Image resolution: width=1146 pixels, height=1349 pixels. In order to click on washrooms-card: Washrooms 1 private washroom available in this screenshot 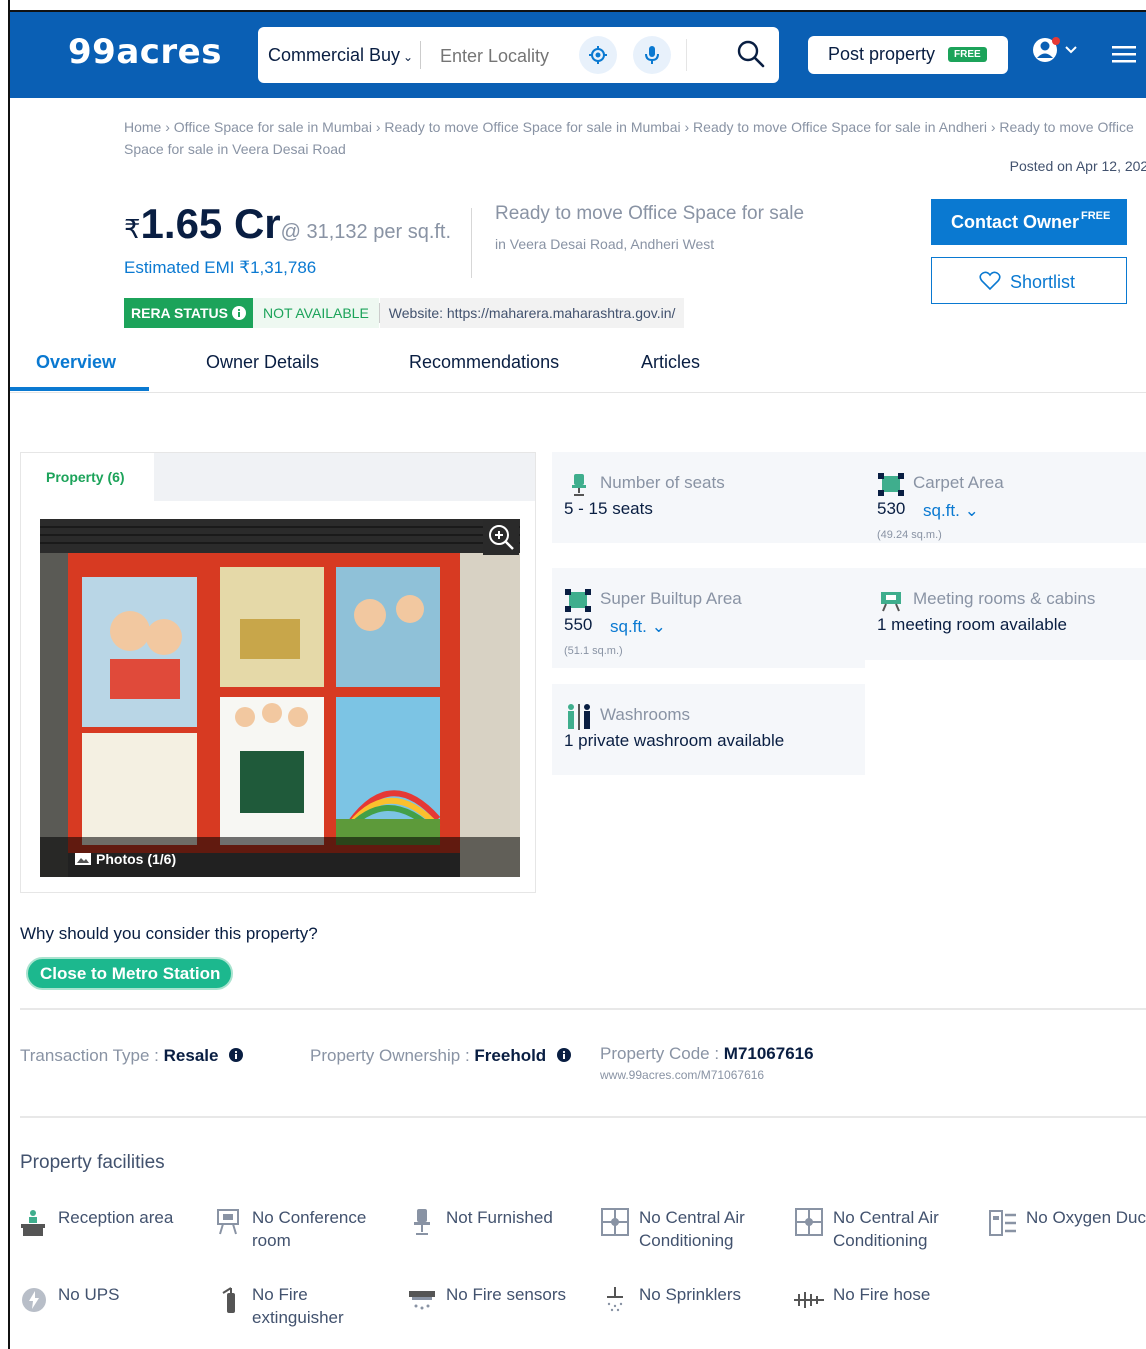, I will do `click(708, 729)`.